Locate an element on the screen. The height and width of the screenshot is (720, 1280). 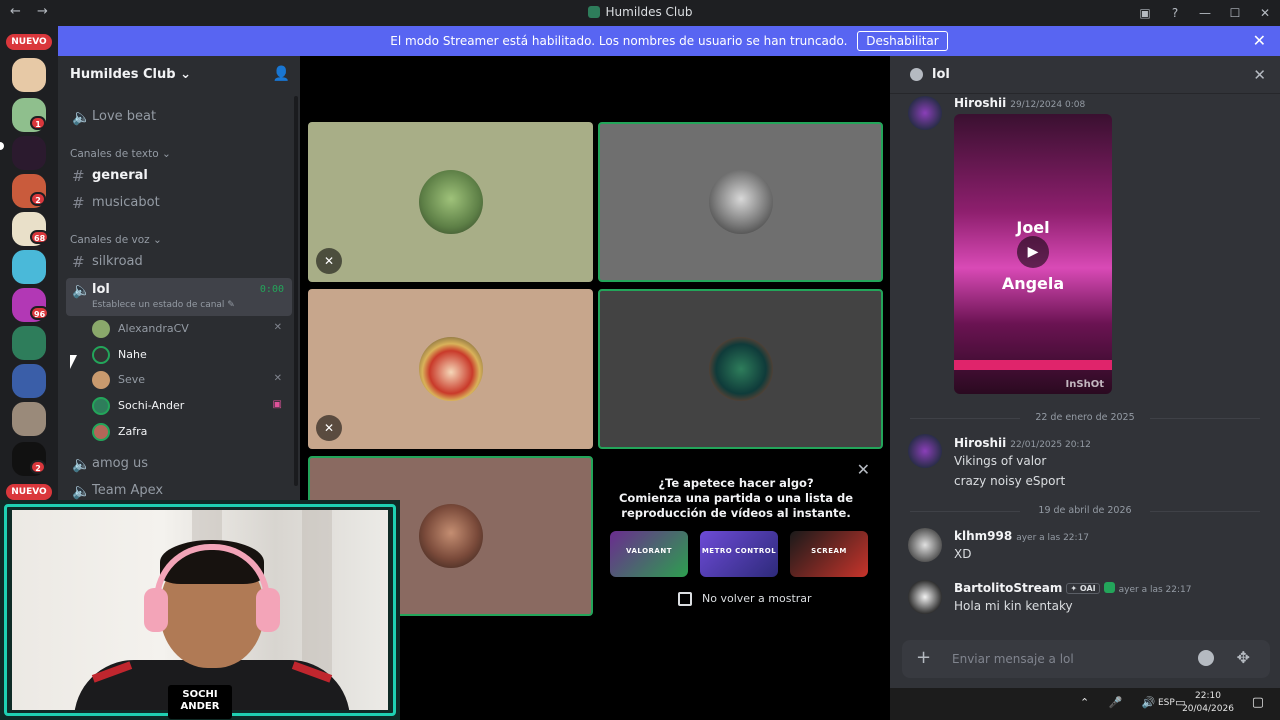
plus-icon: + is located at coordinates (923, 657).